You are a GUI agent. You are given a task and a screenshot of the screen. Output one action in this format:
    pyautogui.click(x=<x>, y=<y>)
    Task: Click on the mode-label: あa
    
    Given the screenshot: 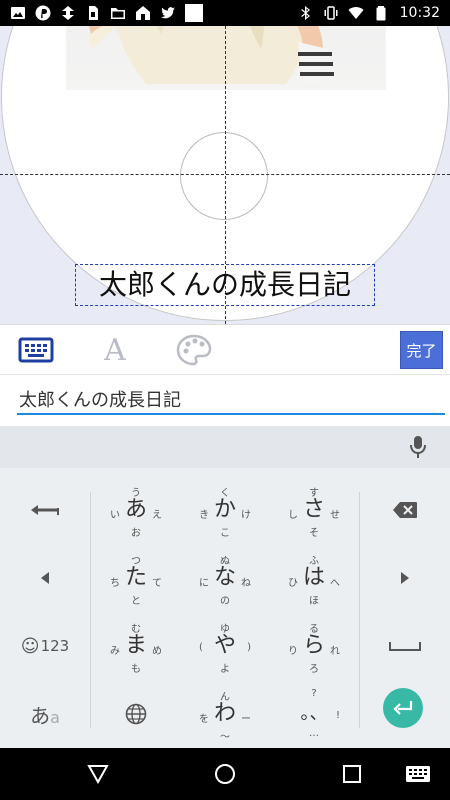 What is the action you would take?
    pyautogui.click(x=45, y=714)
    